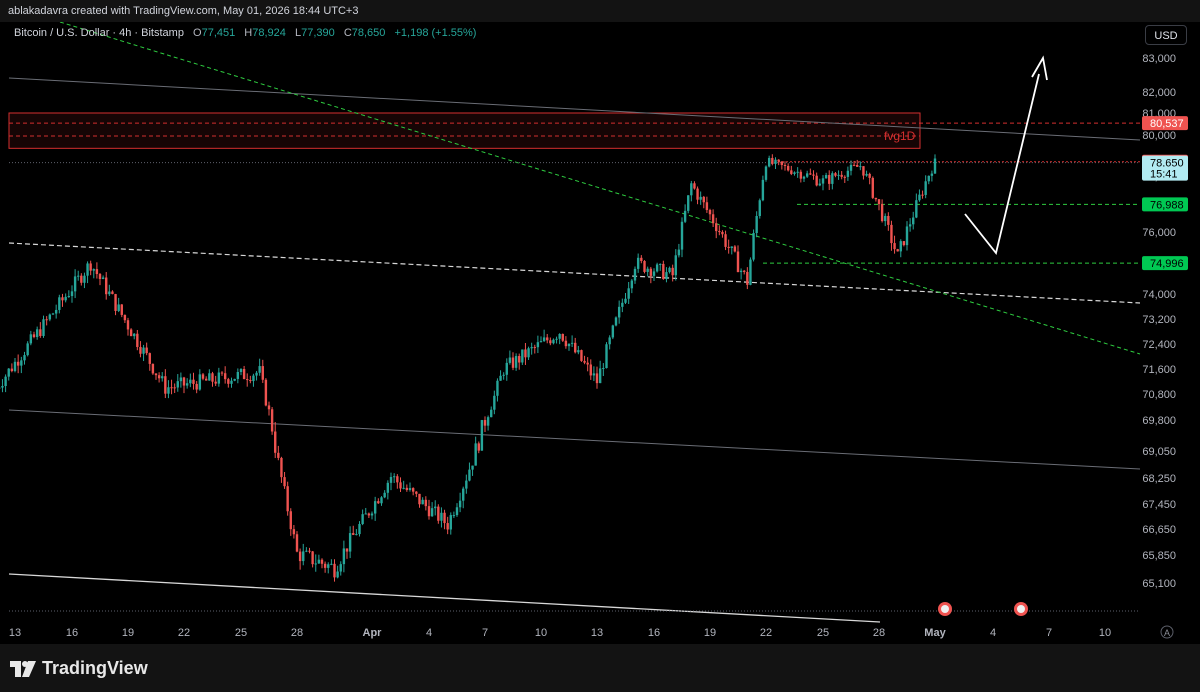  Describe the element at coordinates (95, 668) in the screenshot. I see `brand-name: TradingView` at that location.